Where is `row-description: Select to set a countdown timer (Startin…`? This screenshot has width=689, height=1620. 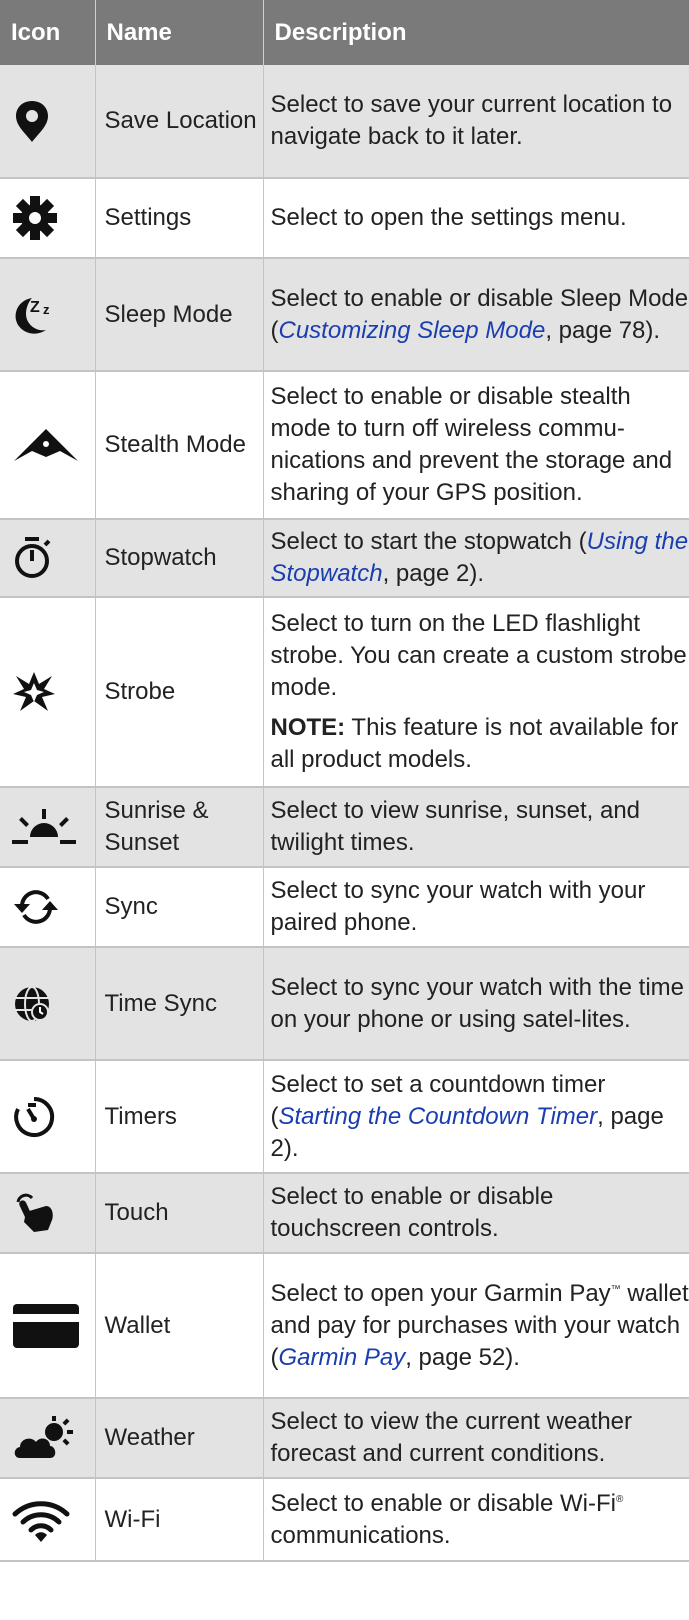 row-description: Select to set a countdown timer (Startin… is located at coordinates (476, 1117).